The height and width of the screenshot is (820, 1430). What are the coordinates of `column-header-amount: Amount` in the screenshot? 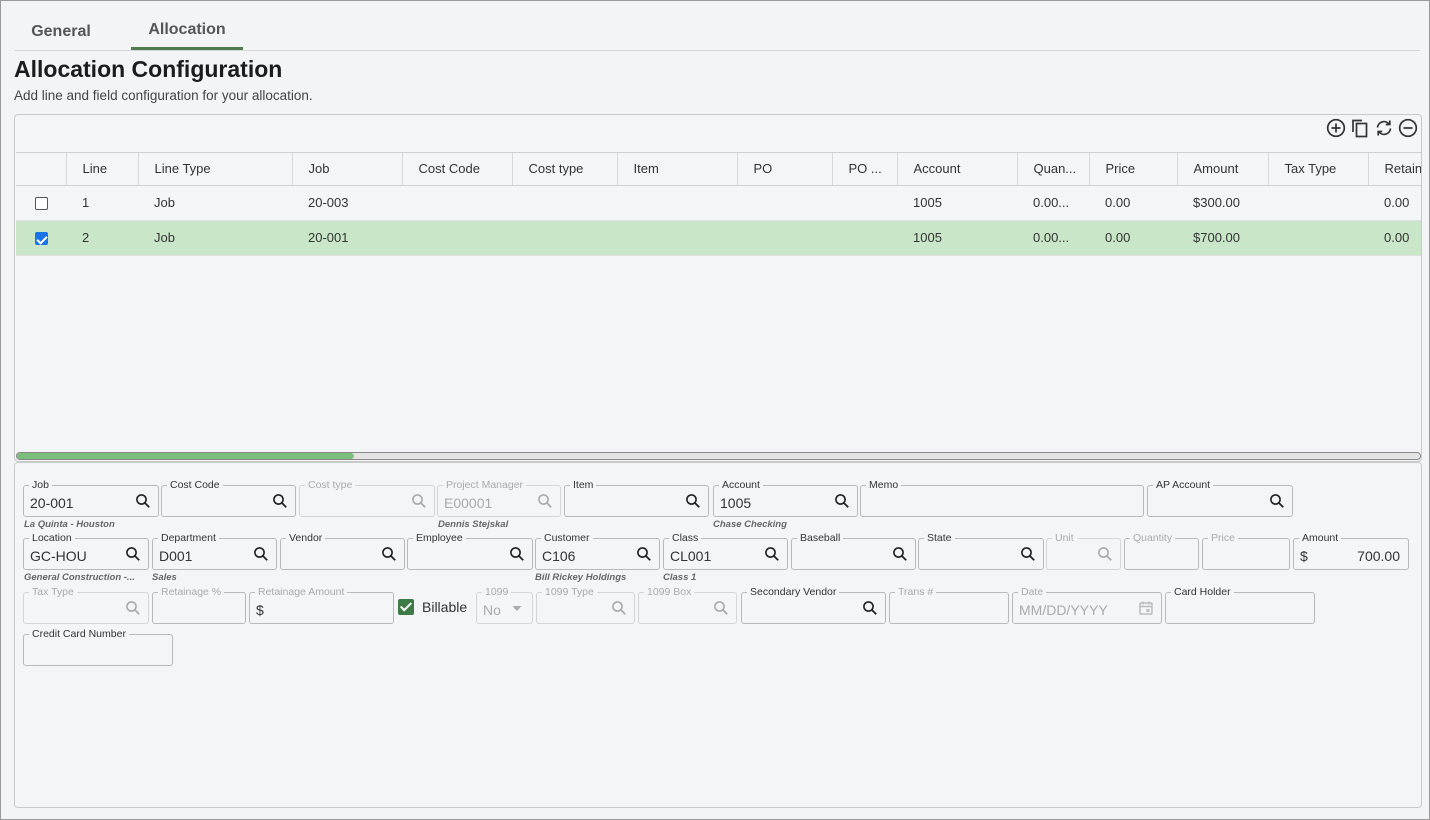 It's located at (1223, 169).